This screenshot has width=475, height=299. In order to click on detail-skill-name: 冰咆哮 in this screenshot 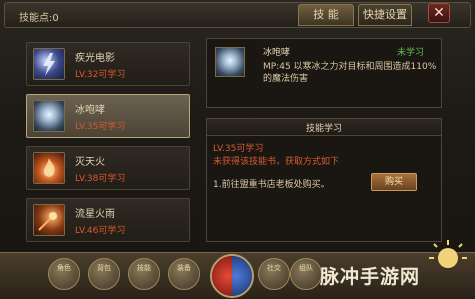, I will do `click(277, 53)`.